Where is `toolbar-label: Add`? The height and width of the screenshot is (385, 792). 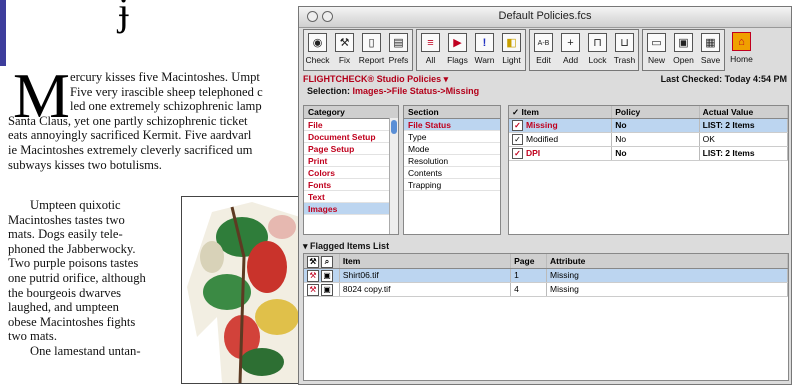 toolbar-label: Add is located at coordinates (570, 60).